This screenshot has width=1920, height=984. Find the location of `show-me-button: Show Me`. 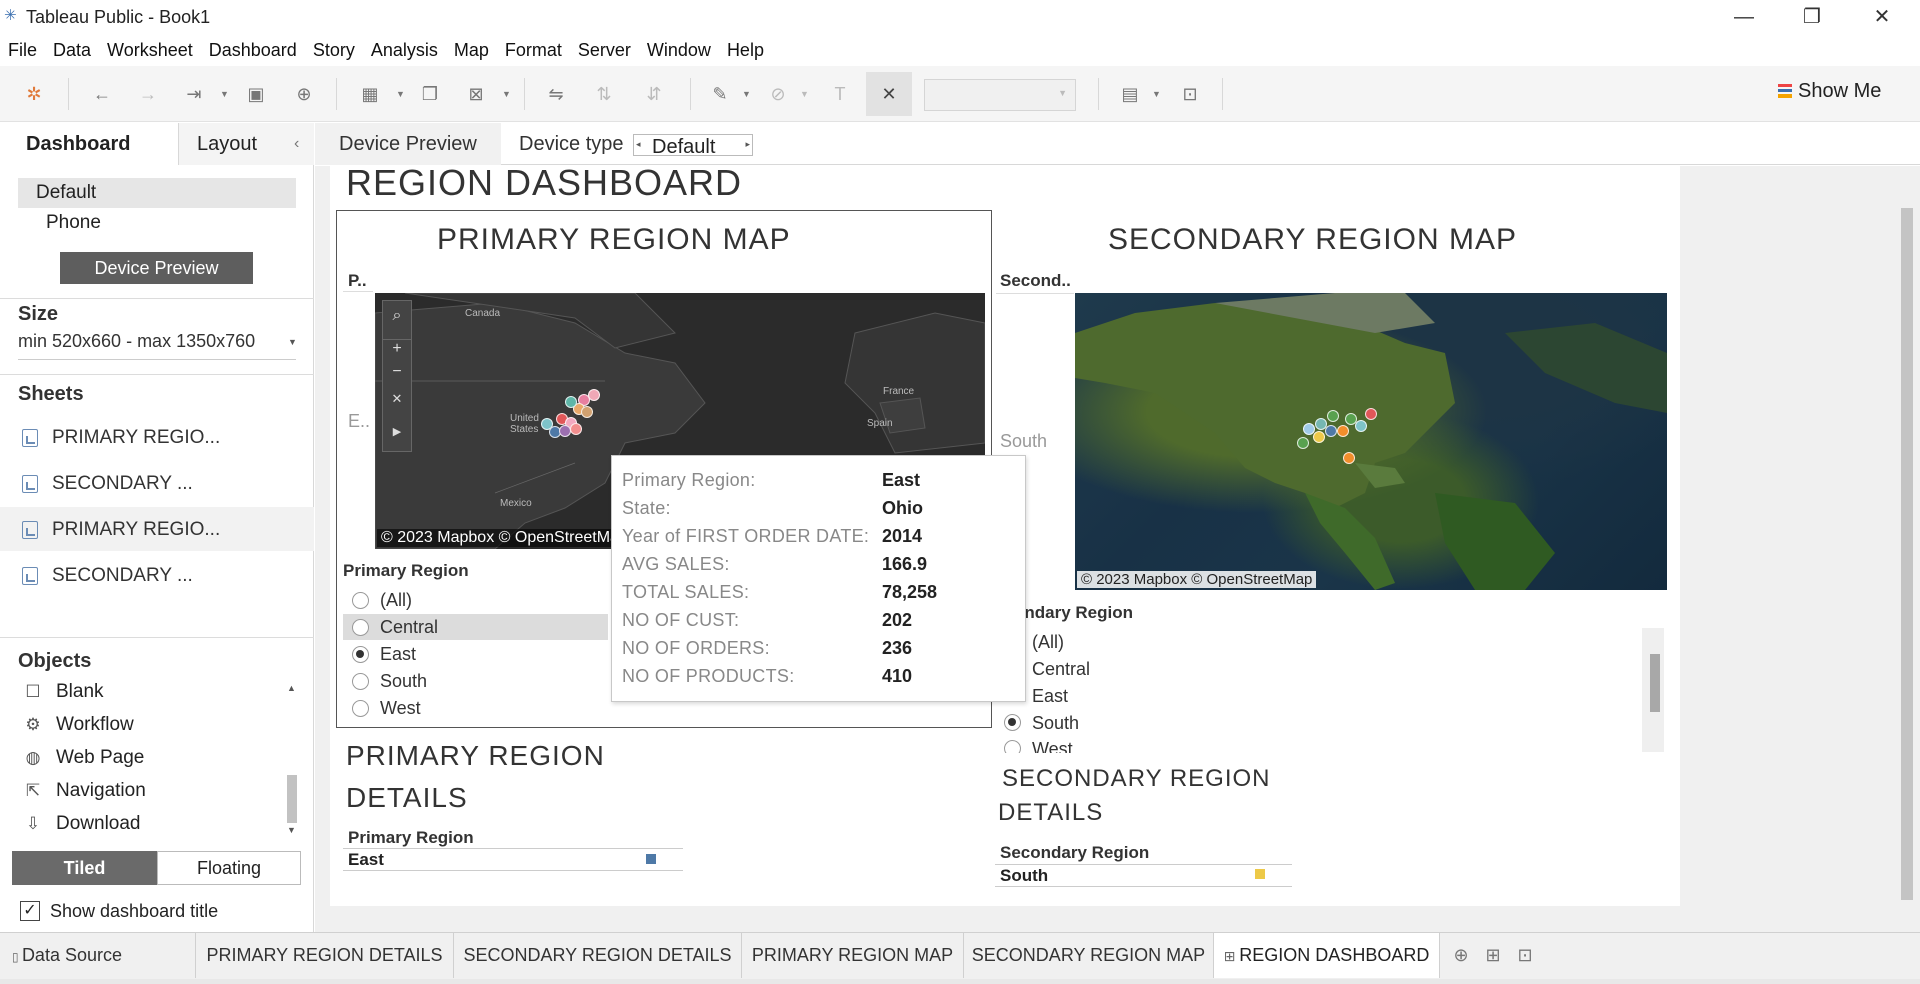

show-me-button: Show Me is located at coordinates (1829, 91).